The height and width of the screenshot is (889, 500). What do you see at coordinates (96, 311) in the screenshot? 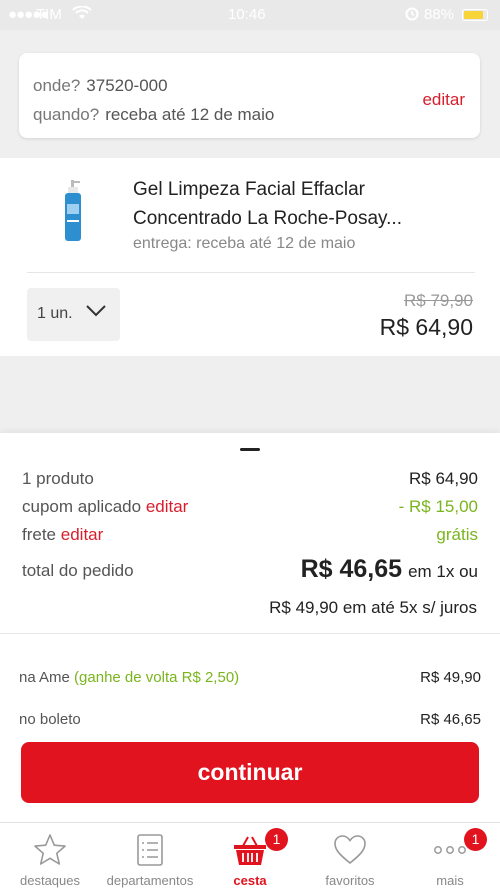
I see `chevron-down-icon` at bounding box center [96, 311].